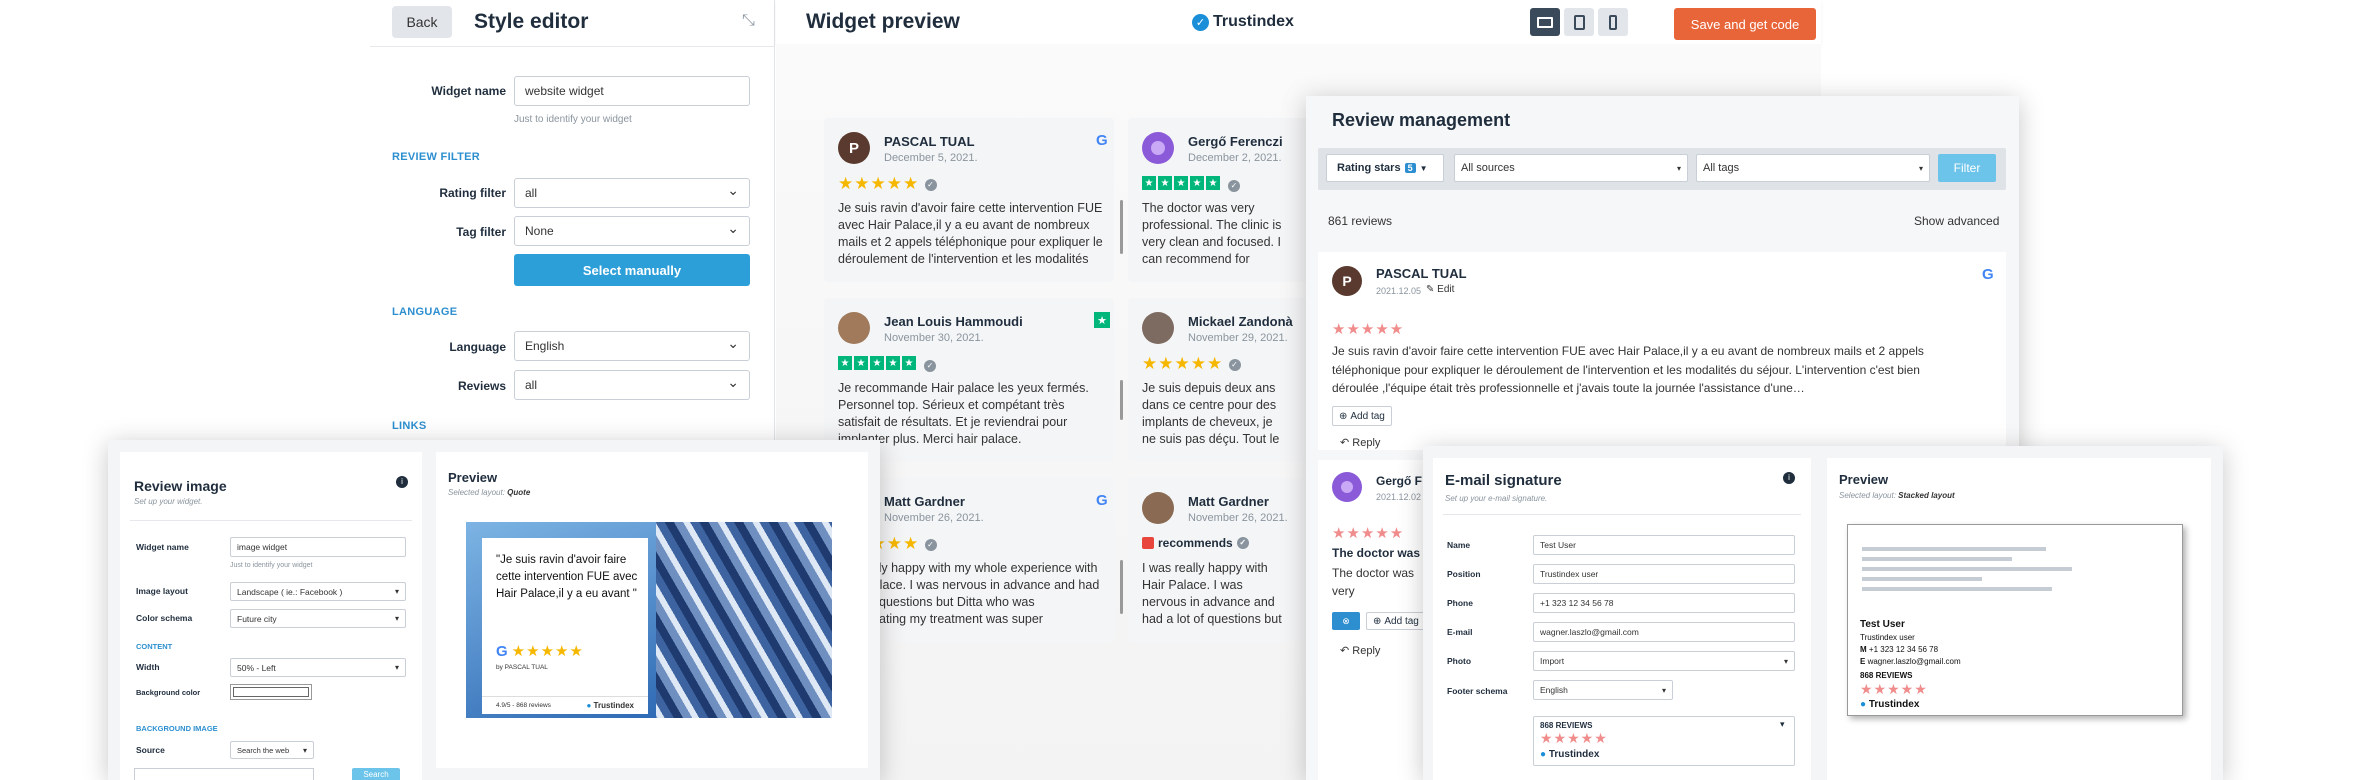  Describe the element at coordinates (632, 346) in the screenshot. I see `language-select: English` at that location.